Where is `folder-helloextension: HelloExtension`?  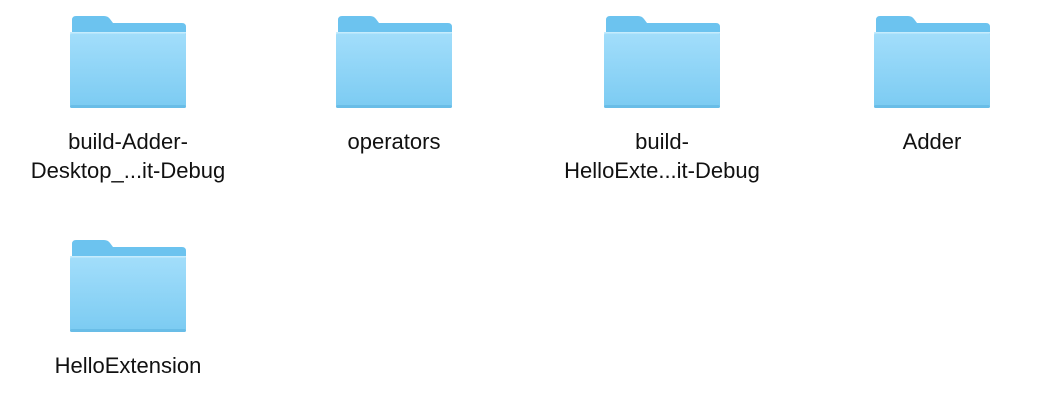
folder-helloextension: HelloExtension is located at coordinates (128, 319).